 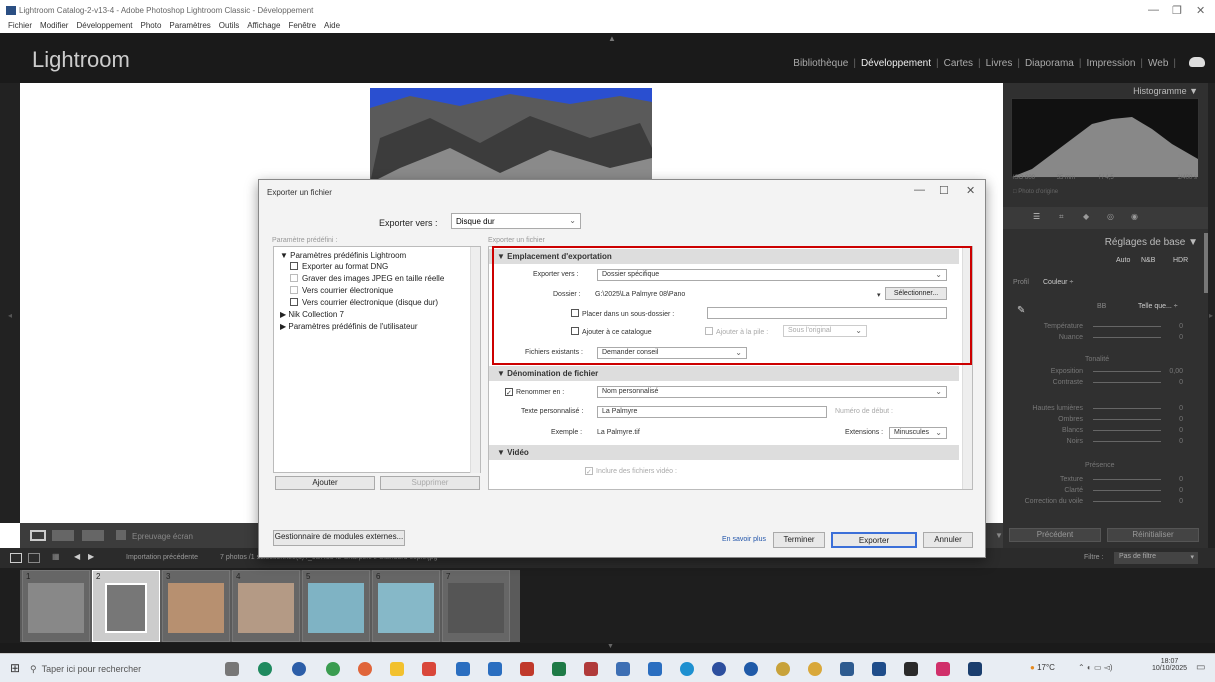 What do you see at coordinates (1103, 430) in the screenshot?
I see `whites-slider: Blancs 0` at bounding box center [1103, 430].